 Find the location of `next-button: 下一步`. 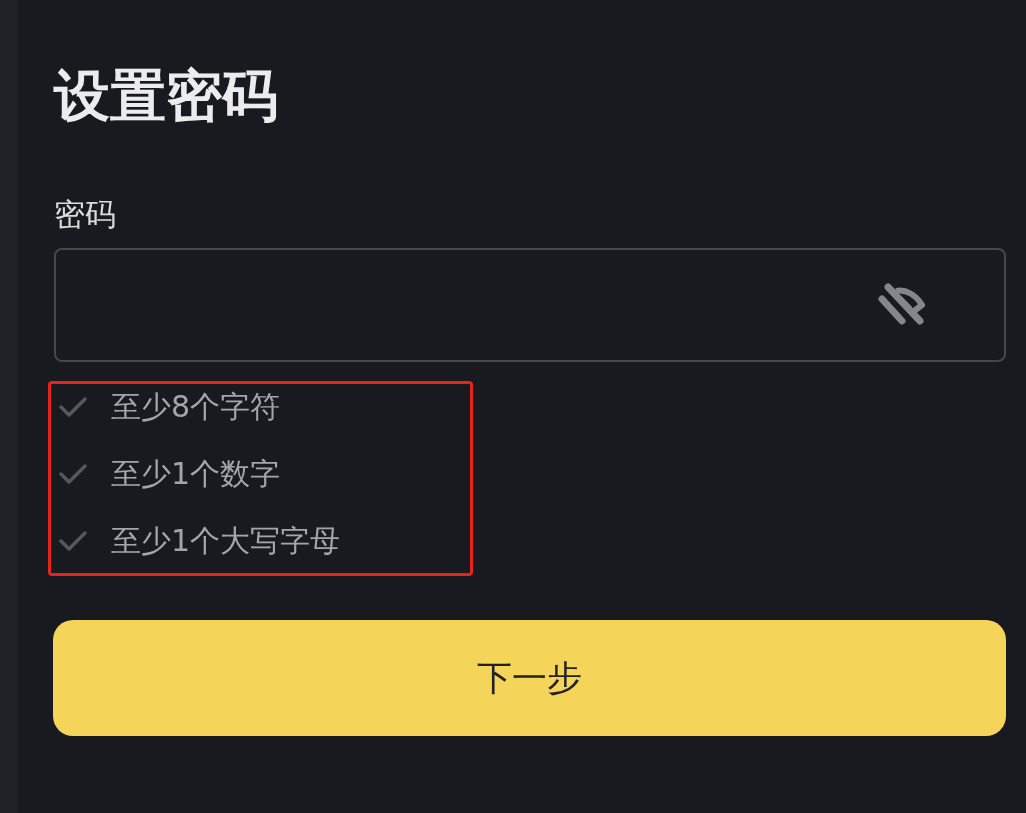

next-button: 下一步 is located at coordinates (529, 678).